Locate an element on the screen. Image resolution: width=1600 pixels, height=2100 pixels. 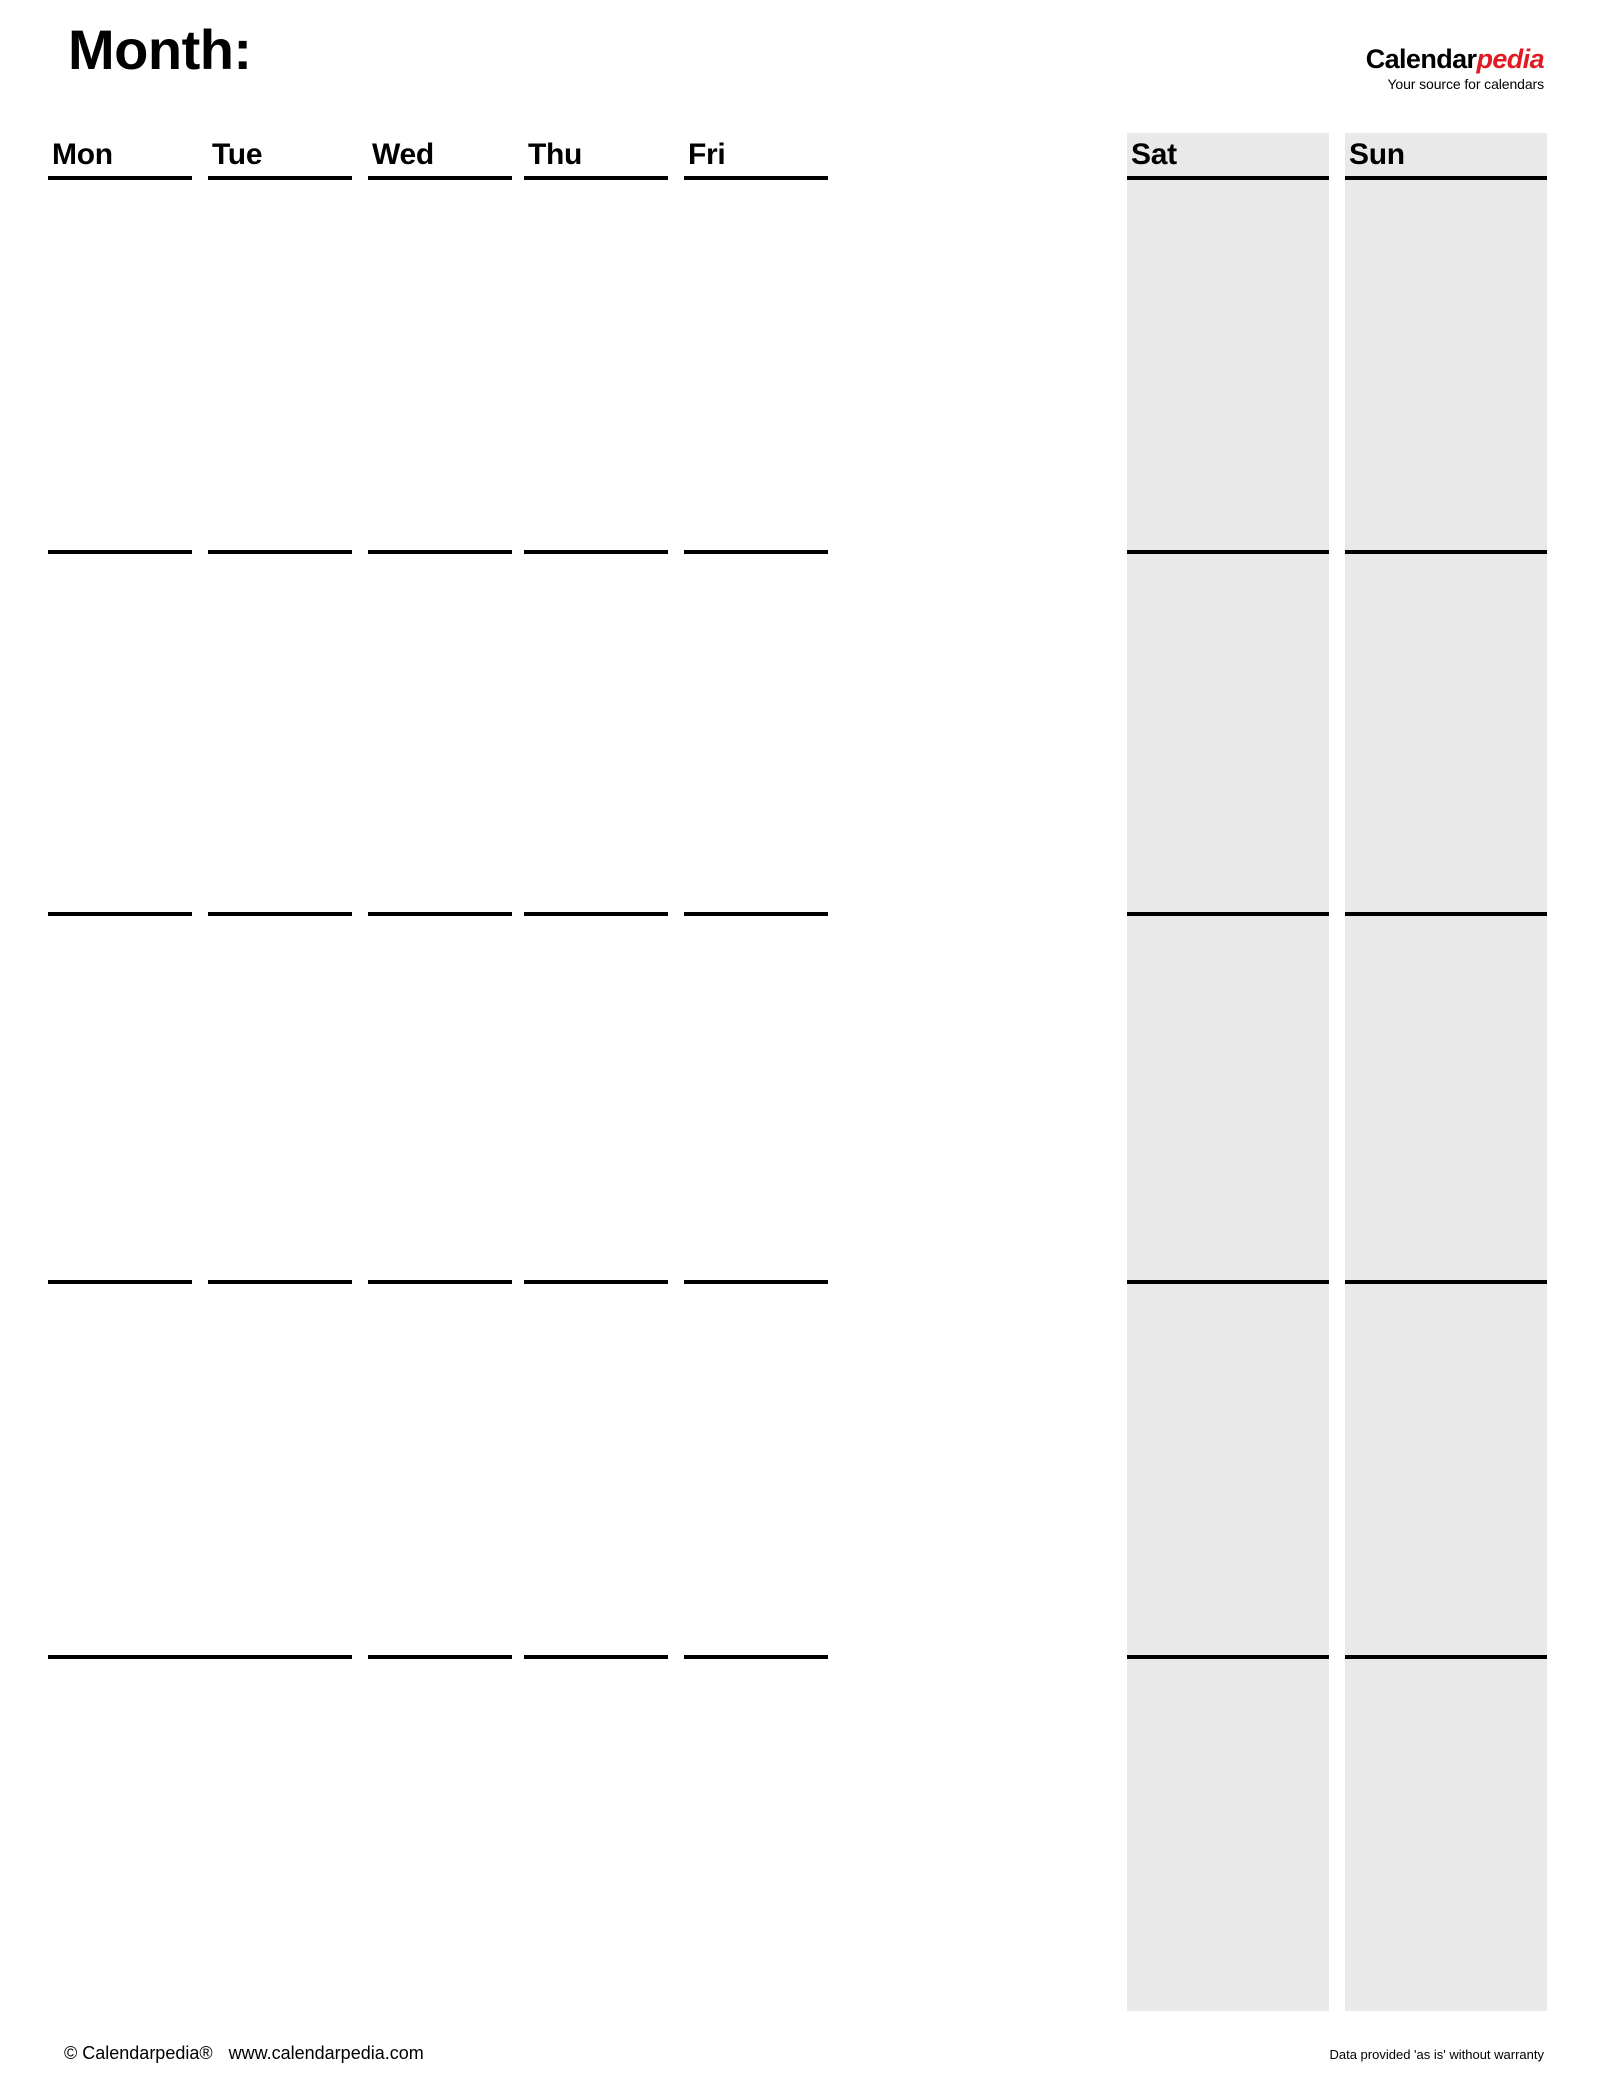
week-divider-1-thu is located at coordinates (596, 552).